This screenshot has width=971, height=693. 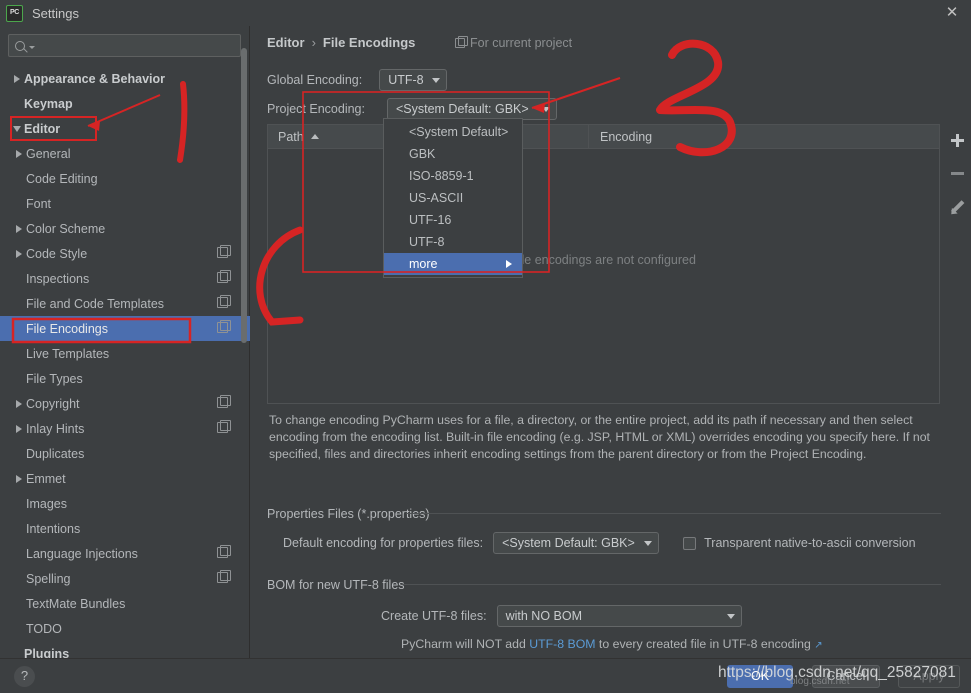 What do you see at coordinates (48, 153) in the screenshot?
I see `sidebar-item-label: General` at bounding box center [48, 153].